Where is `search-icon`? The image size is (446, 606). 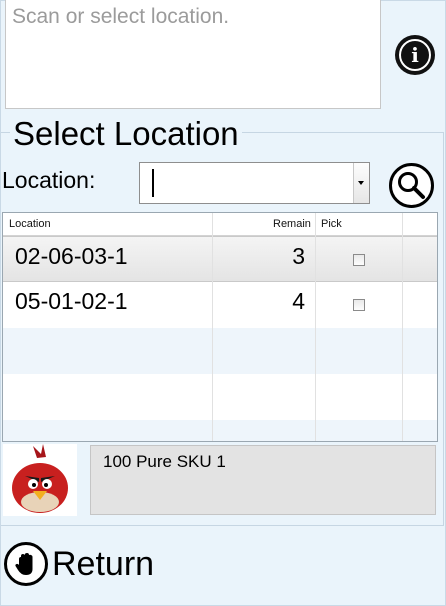
search-icon is located at coordinates (411, 185).